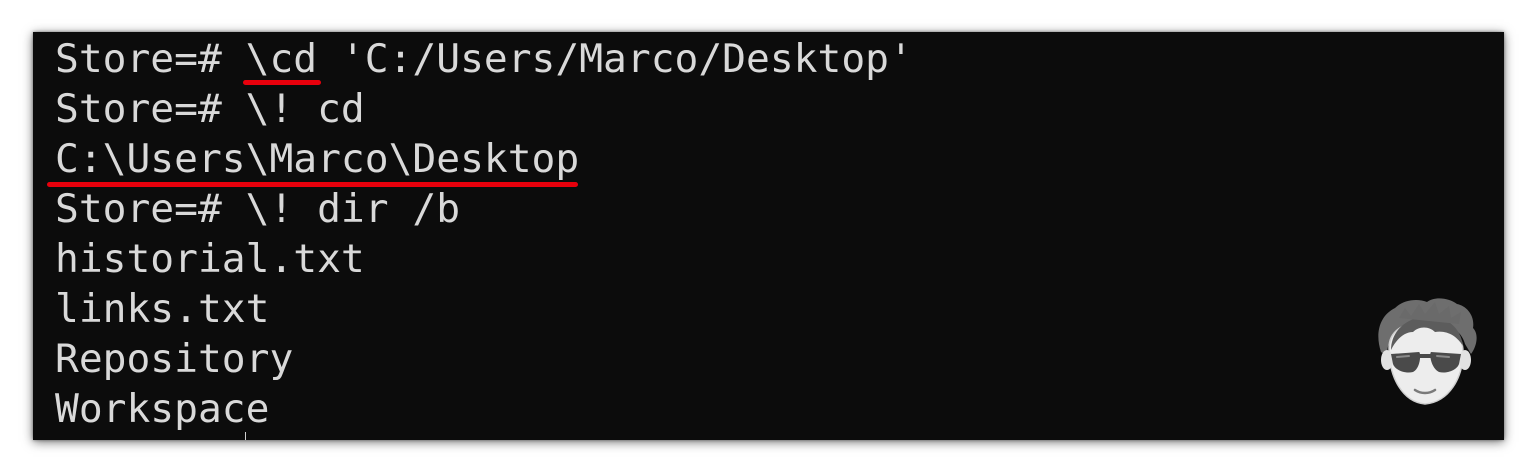 The height and width of the screenshot is (472, 1536). I want to click on terminal-line-shell-cd: Store=# \! cd, so click(210, 109).